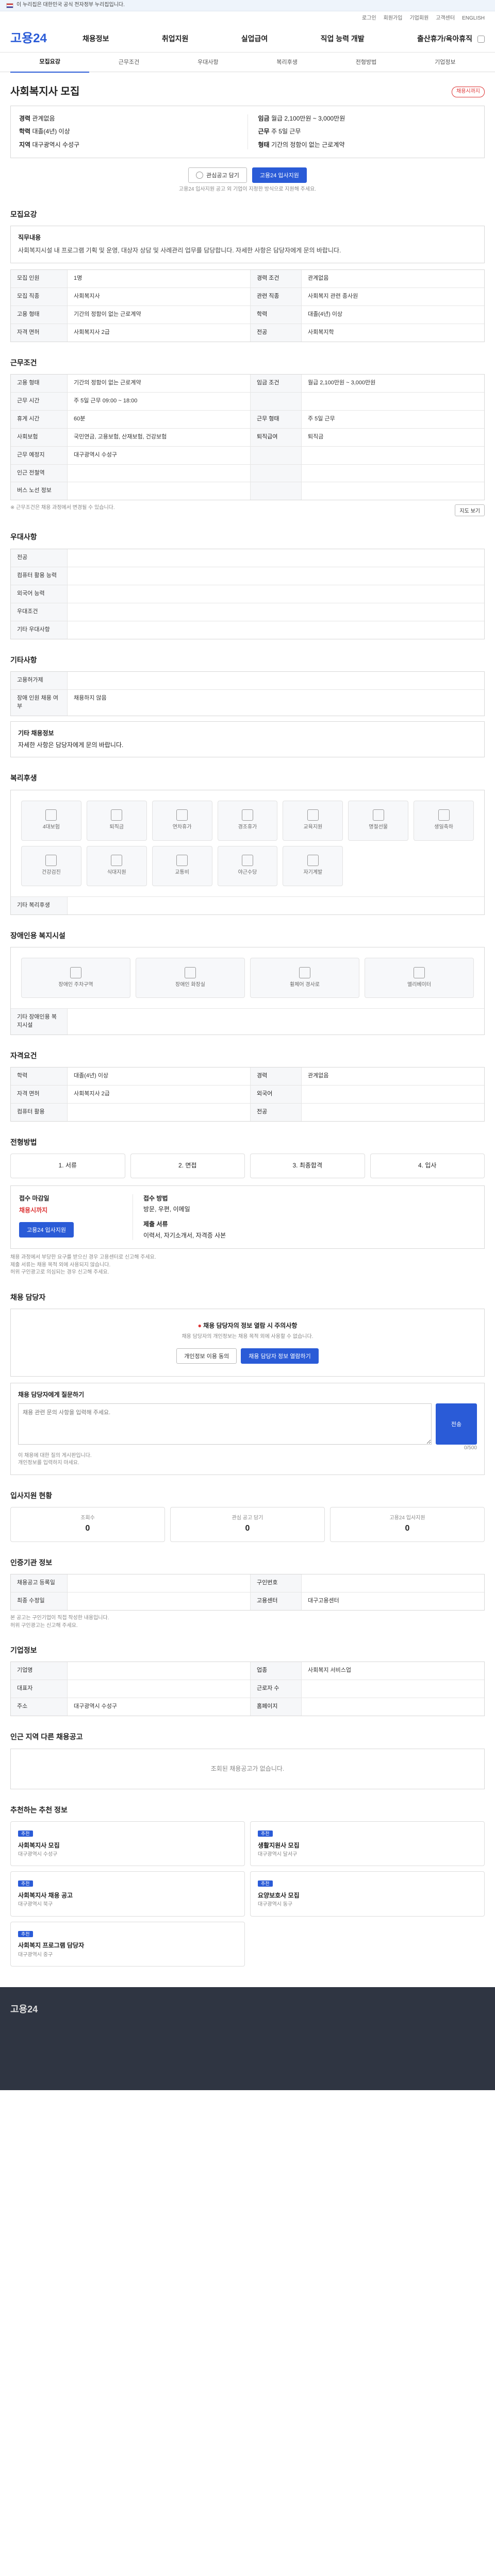 Image resolution: width=495 pixels, height=2576 pixels. Describe the element at coordinates (247, 702) in the screenshot. I see `table-row: 장애 인원 채용 여부 채용하지 않음` at that location.